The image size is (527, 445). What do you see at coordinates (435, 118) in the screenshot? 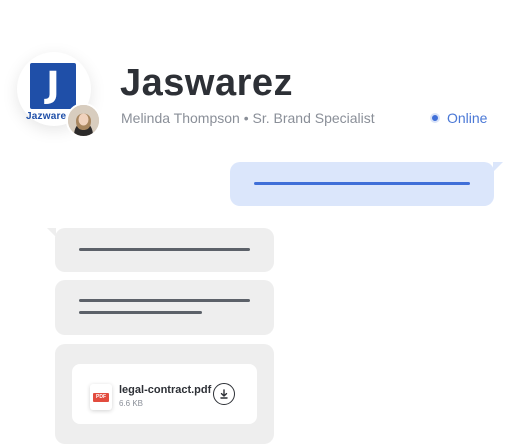
I see `status-dot-icon` at bounding box center [435, 118].